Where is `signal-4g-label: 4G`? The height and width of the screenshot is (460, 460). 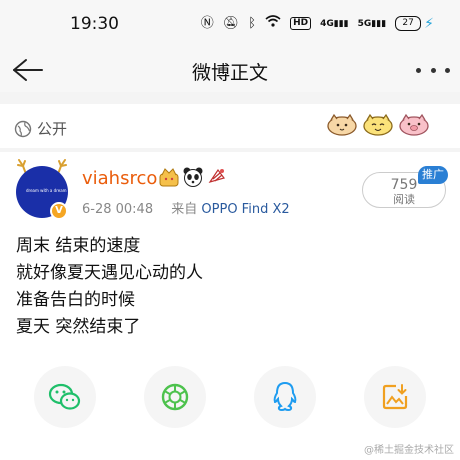
signal-4g-label: 4G is located at coordinates (327, 23).